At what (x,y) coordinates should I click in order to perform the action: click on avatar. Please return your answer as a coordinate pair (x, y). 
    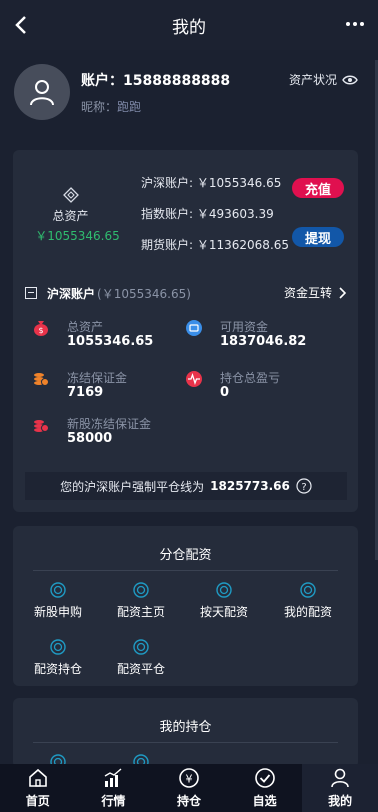
    Looking at the image, I should click on (42, 92).